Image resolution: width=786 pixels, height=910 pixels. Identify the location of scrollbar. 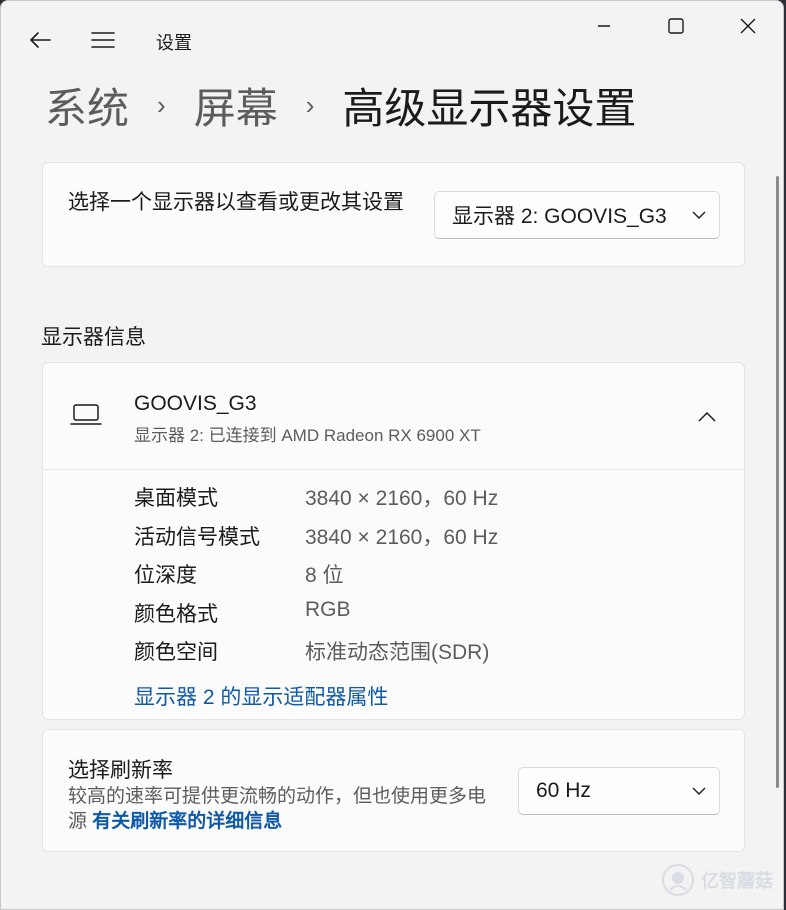
(777, 482).